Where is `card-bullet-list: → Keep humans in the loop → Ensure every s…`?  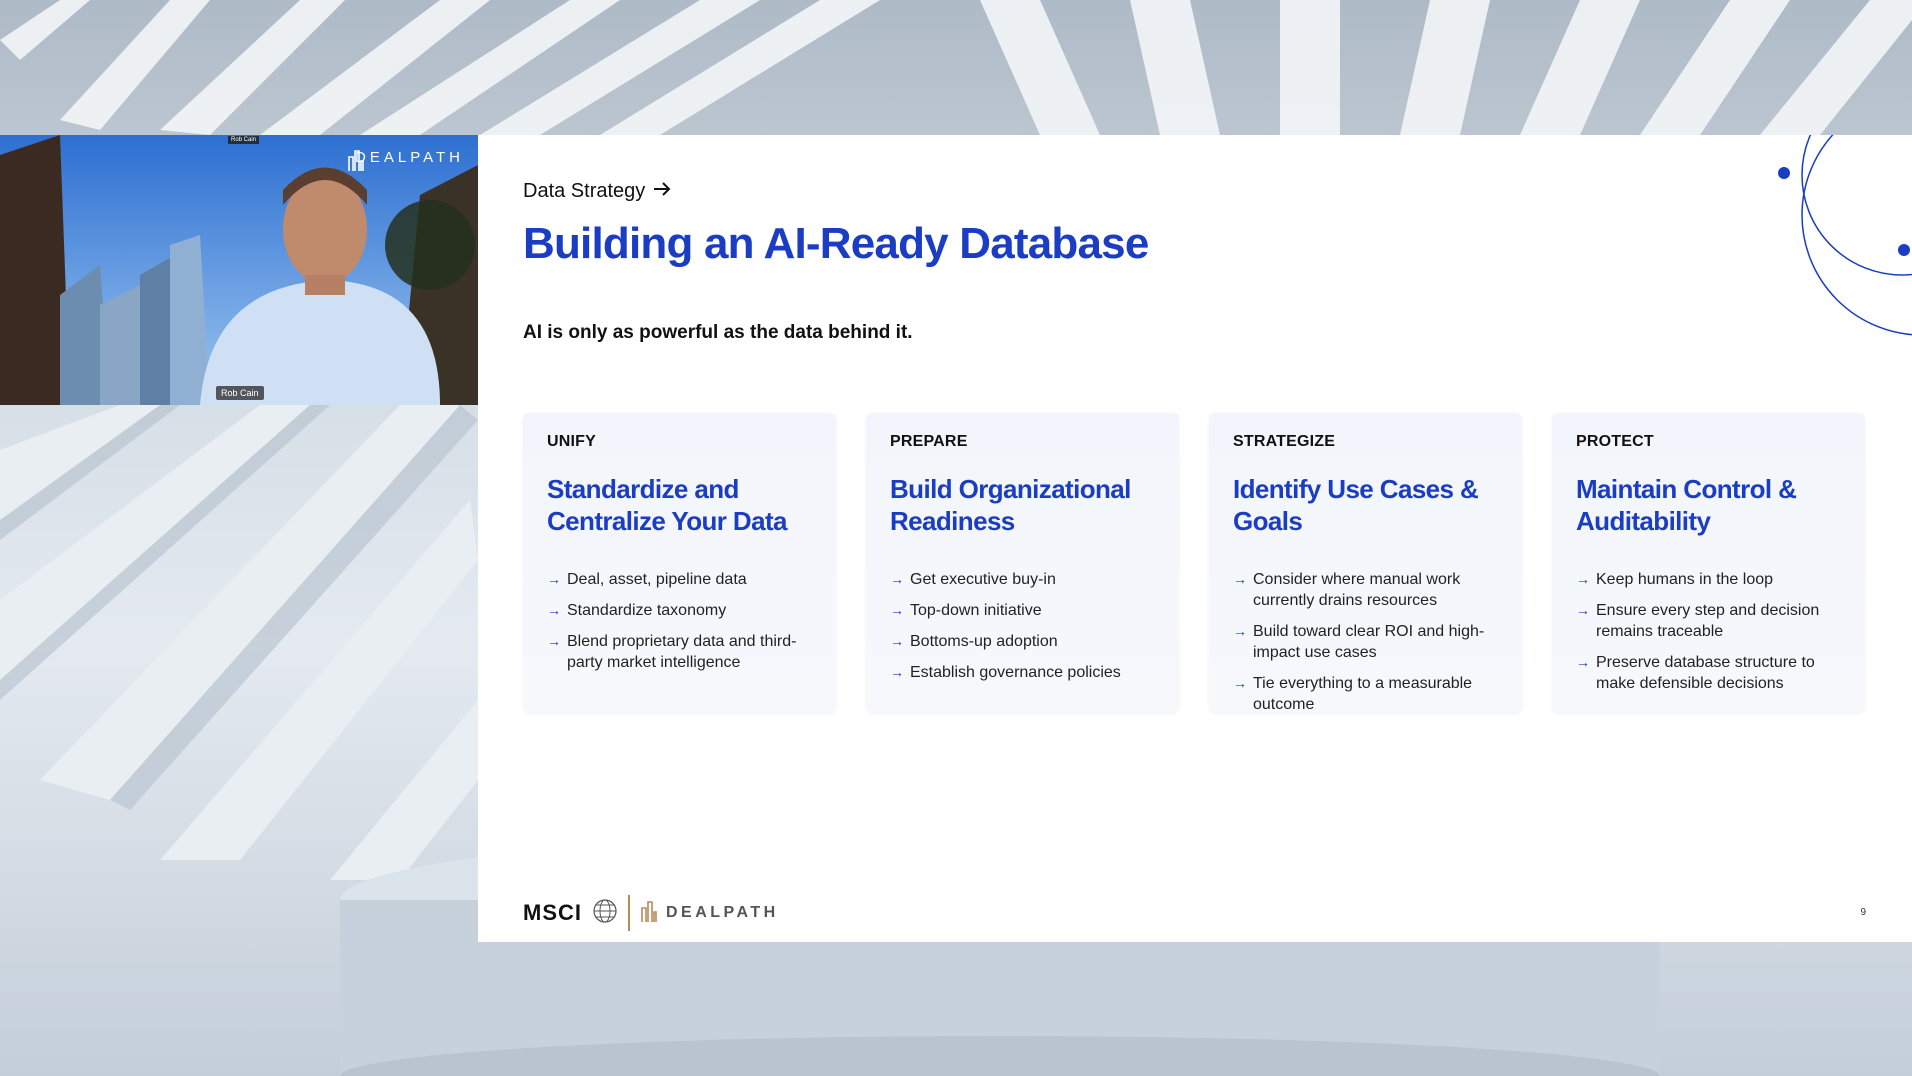
card-bullet-list: → Keep humans in the loop → Ensure every s… is located at coordinates (1708, 631).